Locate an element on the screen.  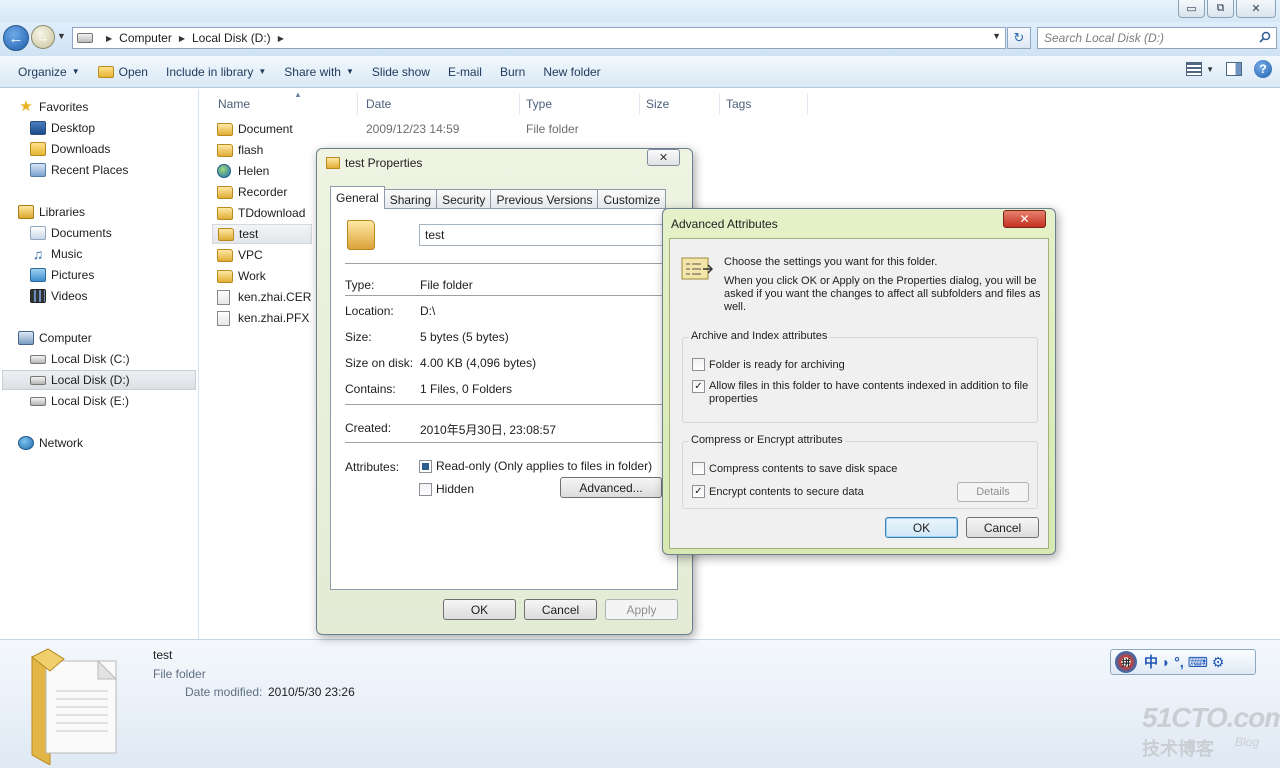
open-button: Open is located at coordinates (123, 72).